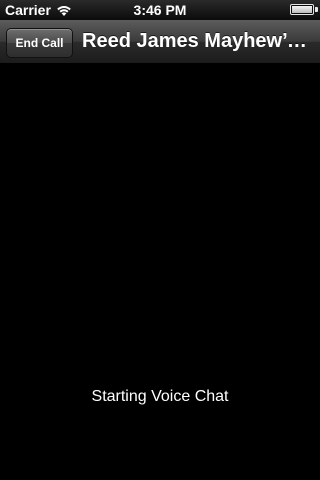  I want to click on call-status-message: Starting Voice Chat, so click(160, 396).